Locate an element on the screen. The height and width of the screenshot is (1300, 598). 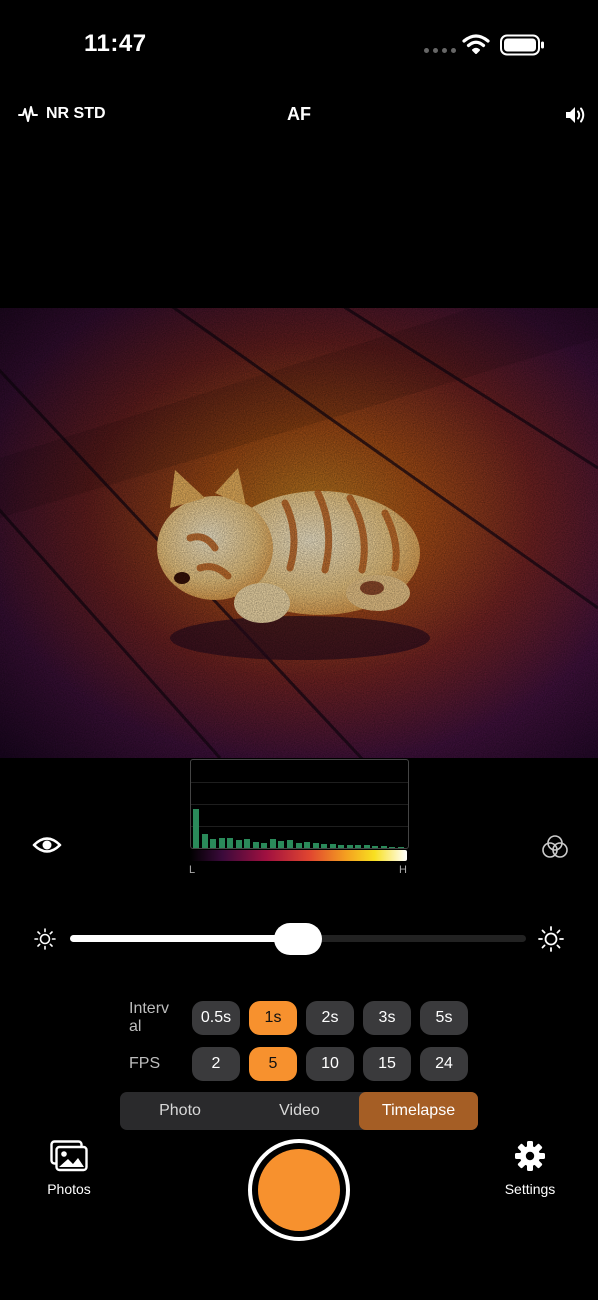
interval-option: 3s is located at coordinates (387, 1018).